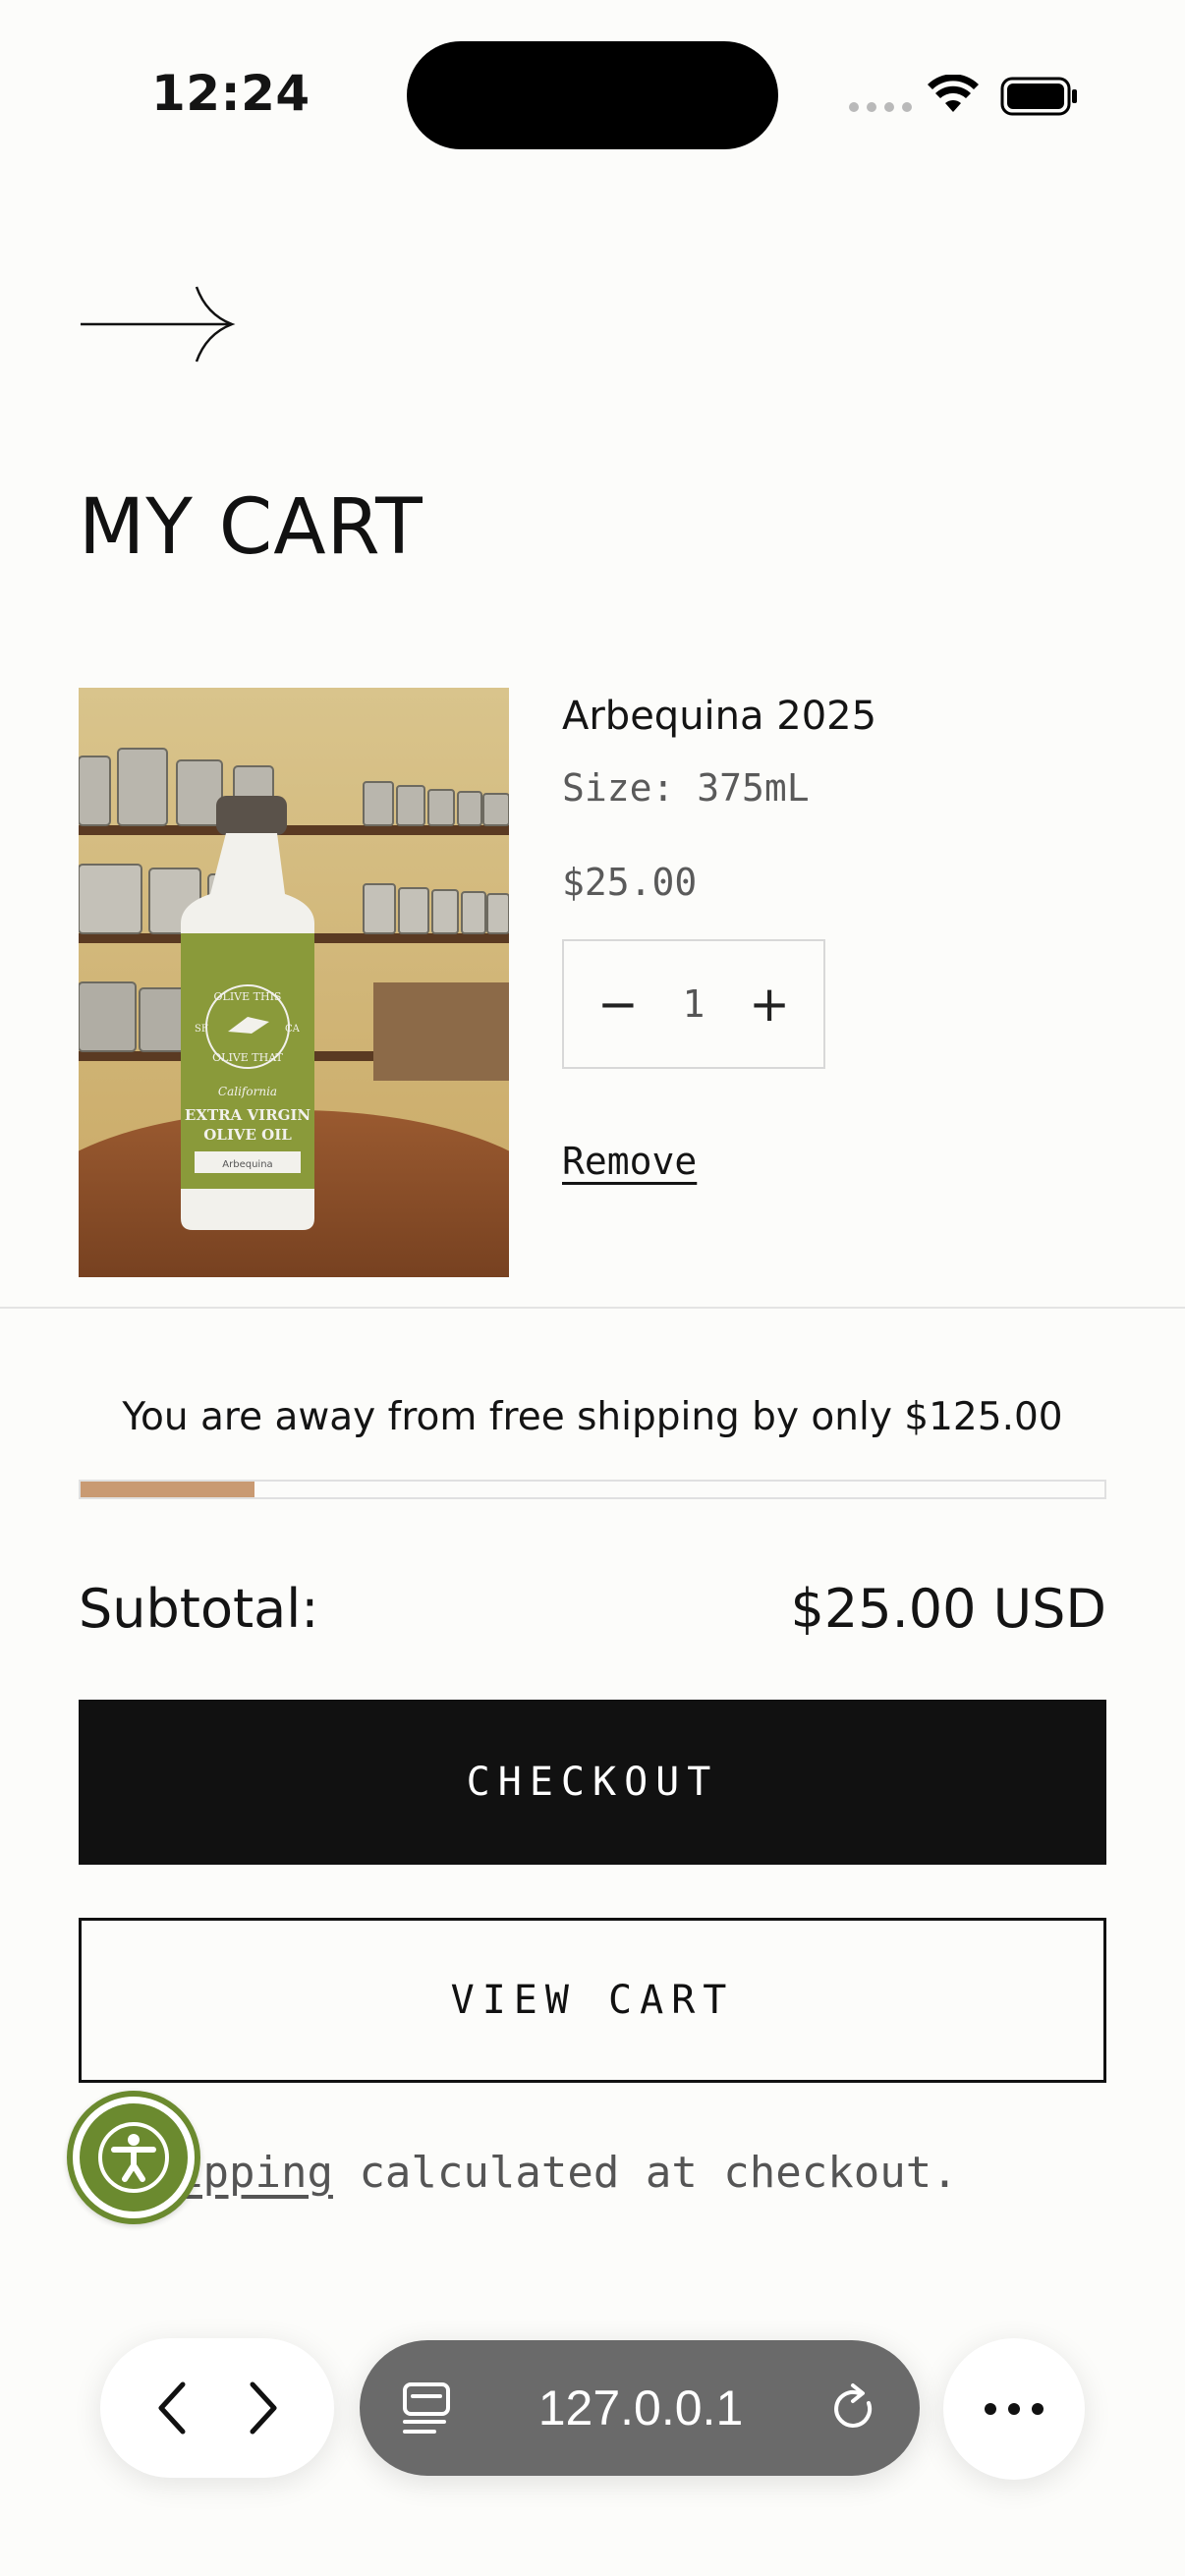 The image size is (1185, 2576). What do you see at coordinates (592, 95) in the screenshot?
I see `dynamic-island` at bounding box center [592, 95].